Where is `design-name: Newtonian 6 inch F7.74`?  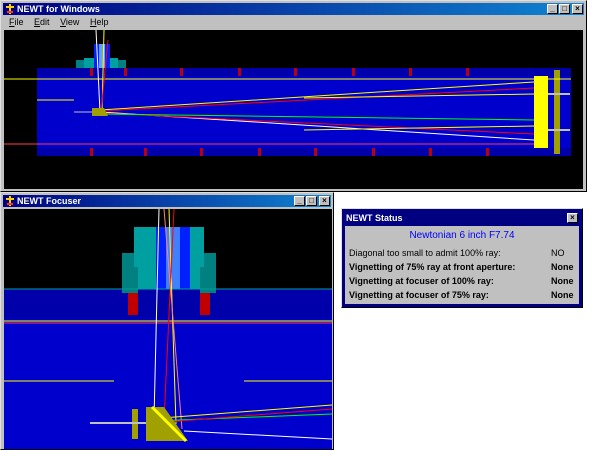 design-name: Newtonian 6 inch F7.74 is located at coordinates (462, 235).